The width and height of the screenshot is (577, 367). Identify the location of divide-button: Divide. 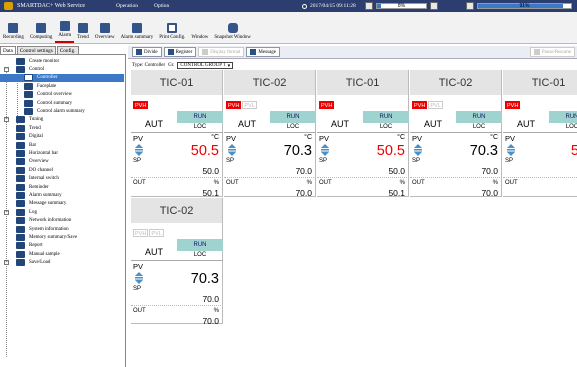
(147, 52).